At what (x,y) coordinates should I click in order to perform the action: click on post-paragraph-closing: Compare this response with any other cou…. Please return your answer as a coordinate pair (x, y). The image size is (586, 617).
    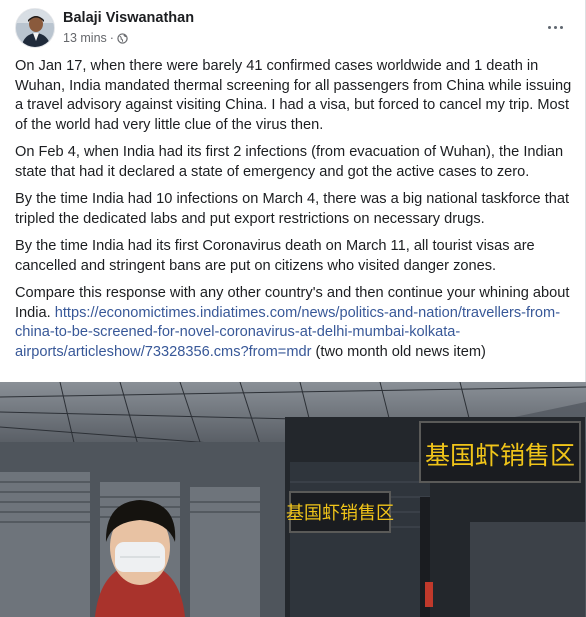
    Looking at the image, I should click on (295, 323).